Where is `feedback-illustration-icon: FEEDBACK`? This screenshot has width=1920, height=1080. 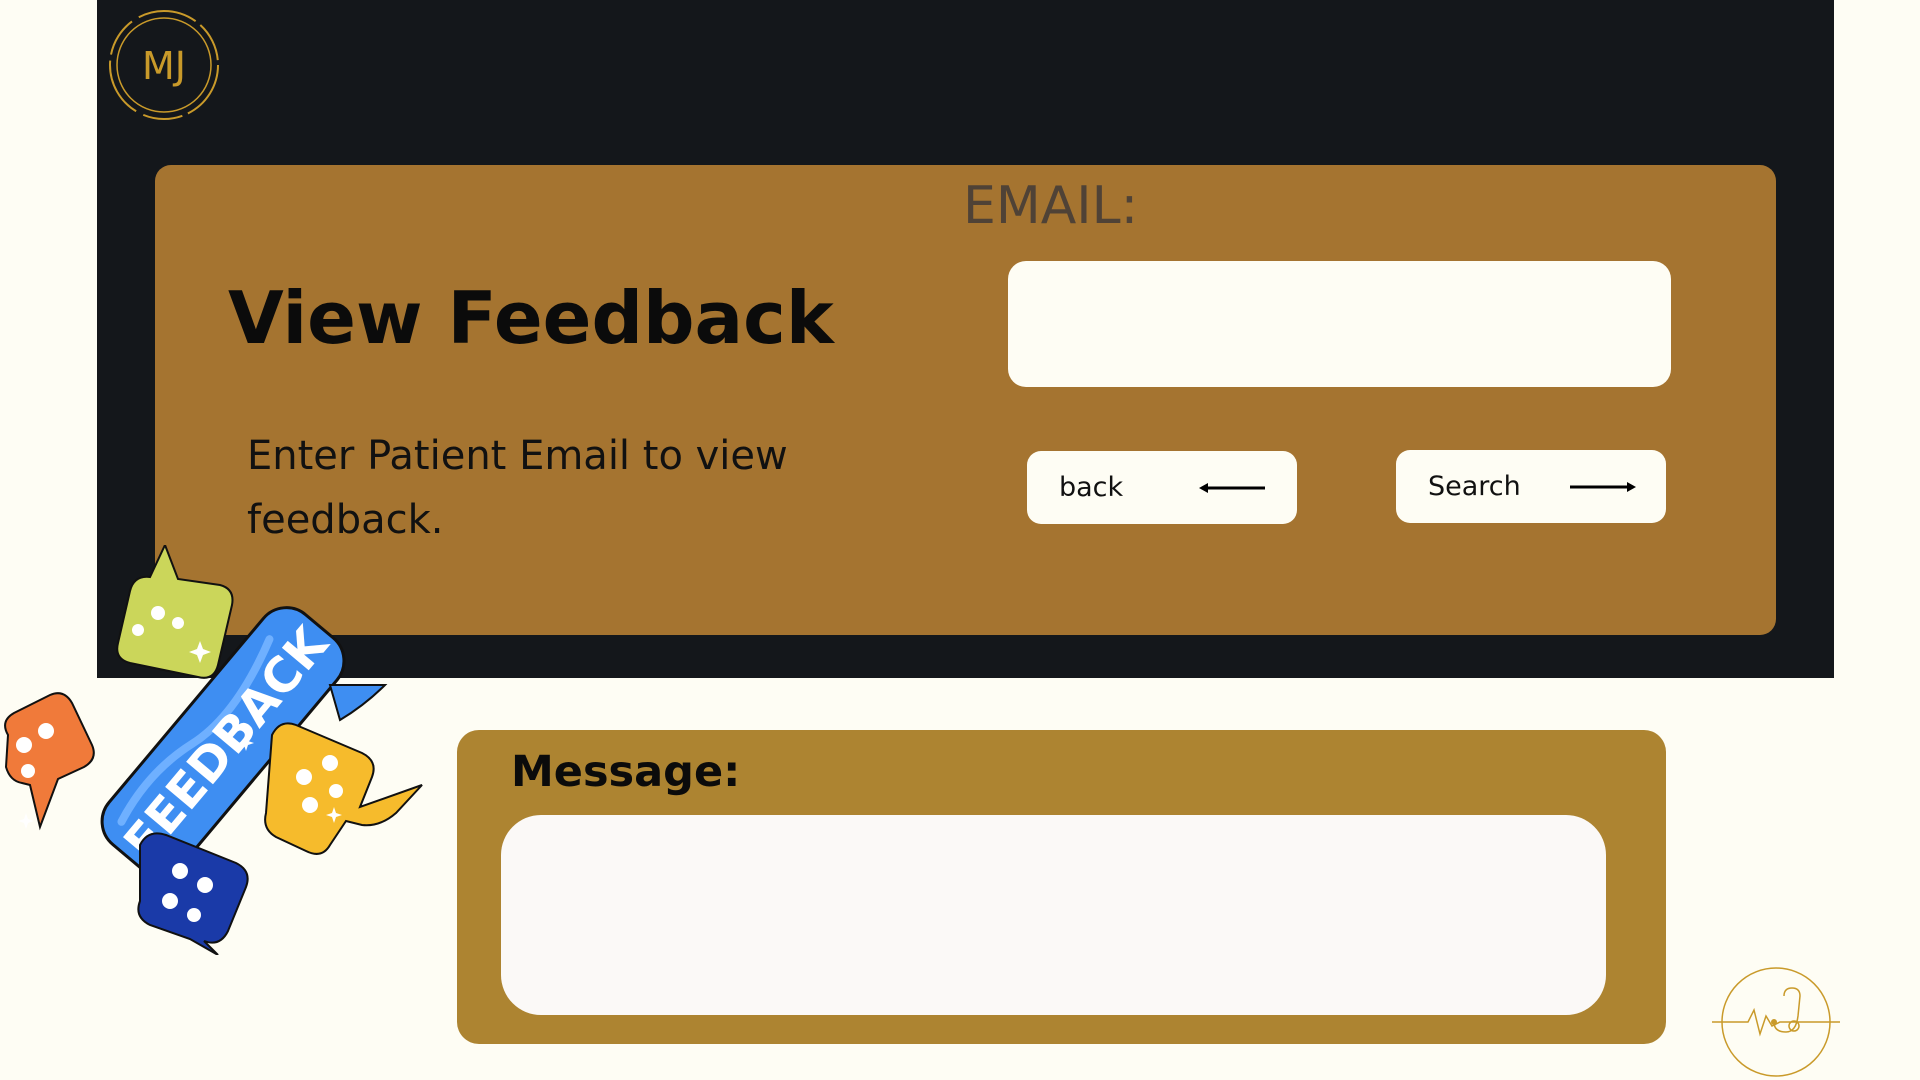
feedback-illustration-icon: FEEDBACK is located at coordinates (213, 750).